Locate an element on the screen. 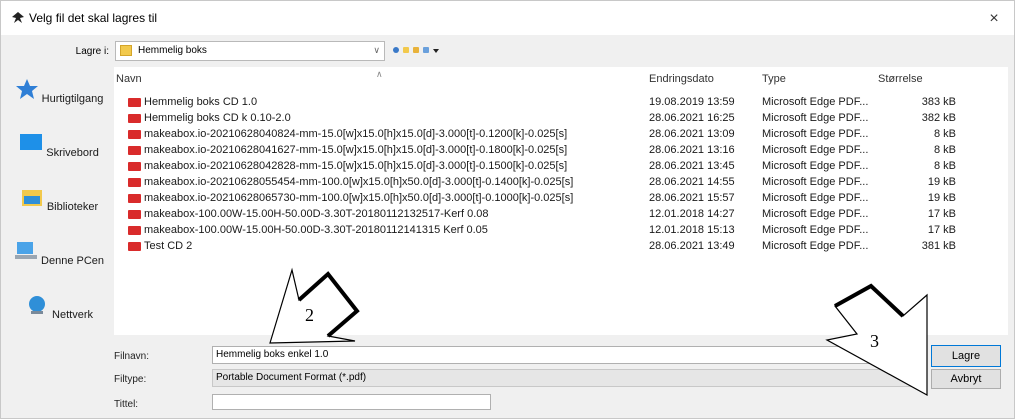  file-date: 28.06.2021 13:09 is located at coordinates (692, 134).